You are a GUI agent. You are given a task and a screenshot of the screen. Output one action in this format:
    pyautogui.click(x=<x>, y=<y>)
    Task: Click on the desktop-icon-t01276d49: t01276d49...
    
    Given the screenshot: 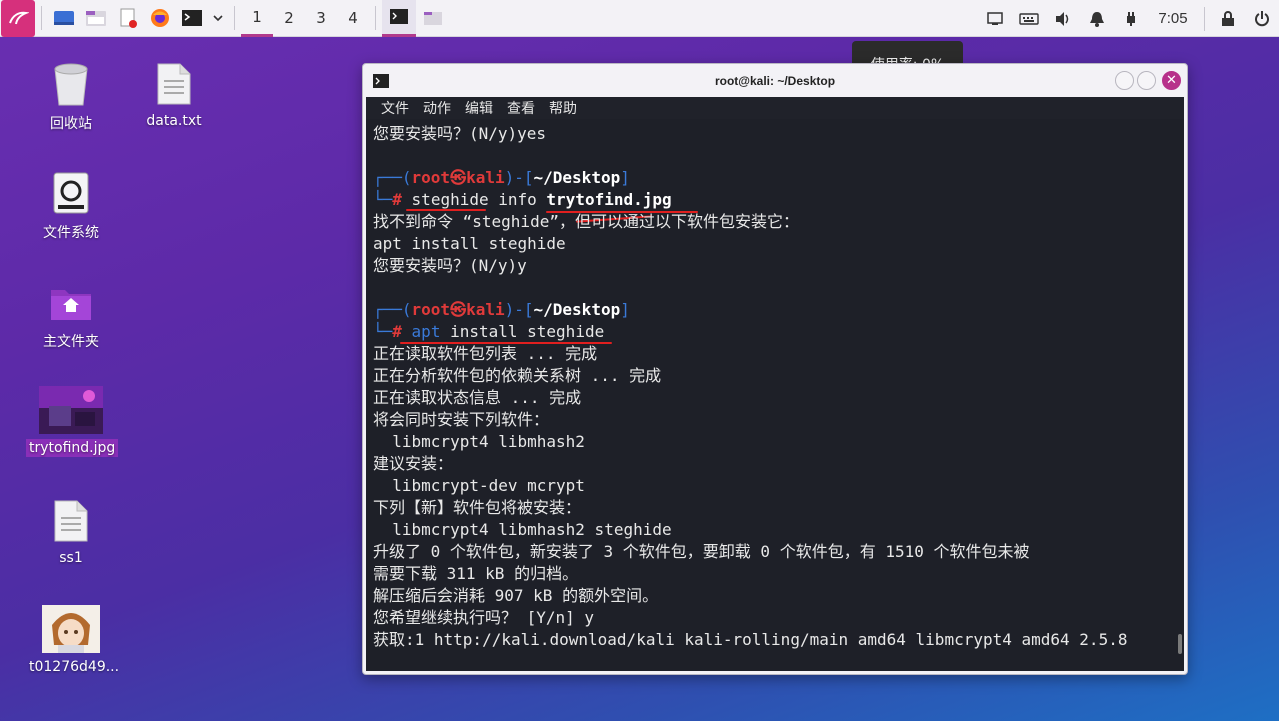 What is the action you would take?
    pyautogui.click(x=72, y=640)
    